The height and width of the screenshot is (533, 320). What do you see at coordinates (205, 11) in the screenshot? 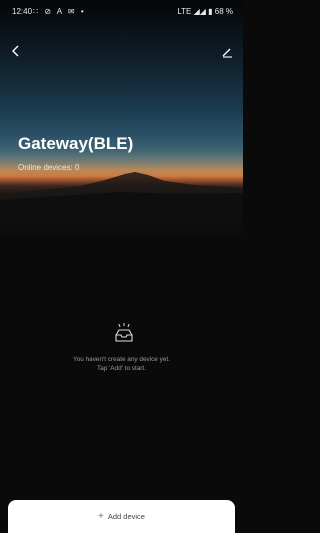
I see `status-right-info: LTE ◢◢ ▮ 68 %` at bounding box center [205, 11].